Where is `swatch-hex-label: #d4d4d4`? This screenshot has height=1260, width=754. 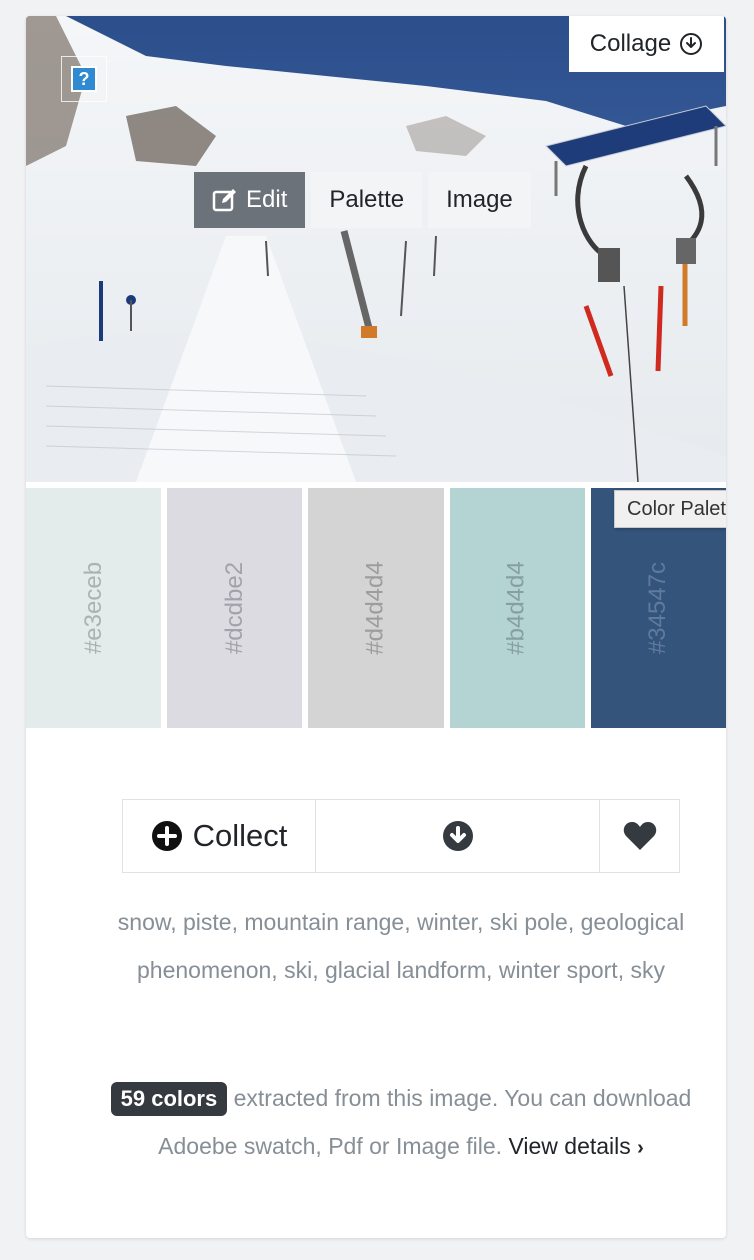 swatch-hex-label: #d4d4d4 is located at coordinates (375, 608).